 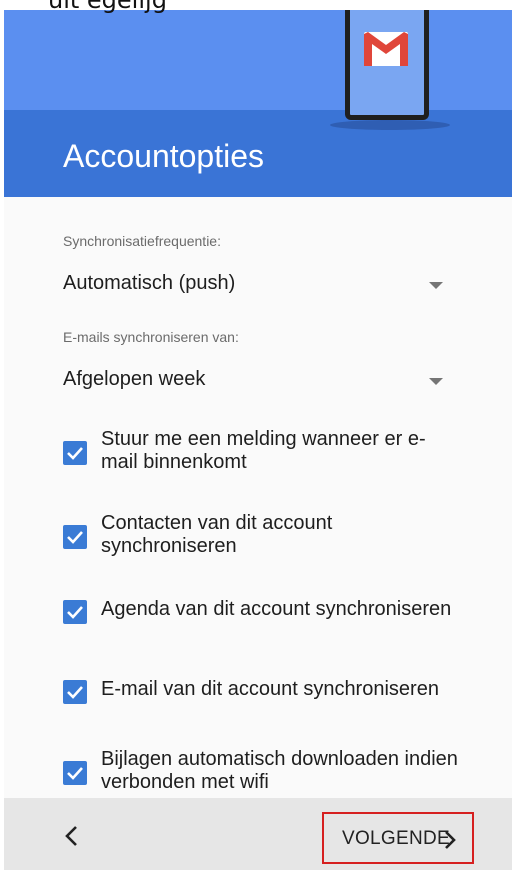 I want to click on next-button-label: VOLGENDE, so click(x=396, y=838).